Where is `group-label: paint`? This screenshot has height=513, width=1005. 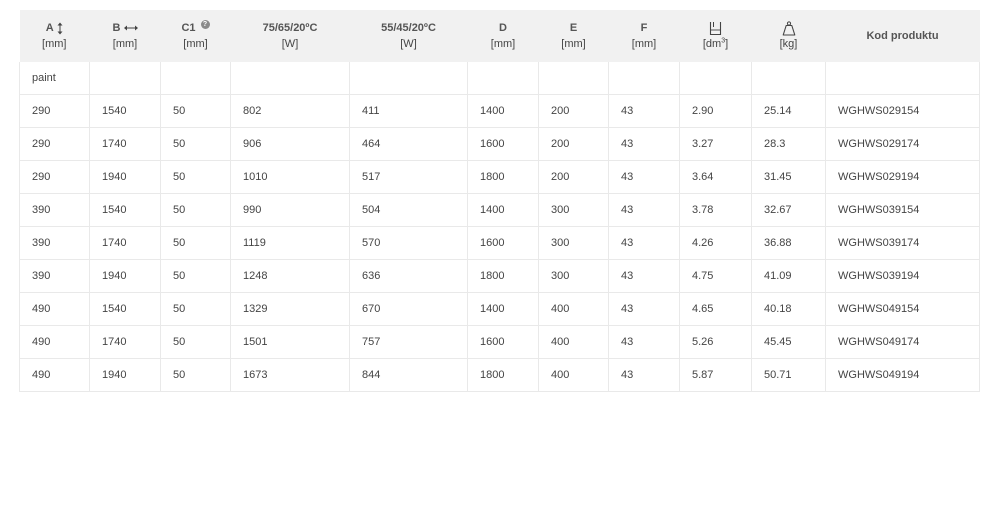 group-label: paint is located at coordinates (54, 78).